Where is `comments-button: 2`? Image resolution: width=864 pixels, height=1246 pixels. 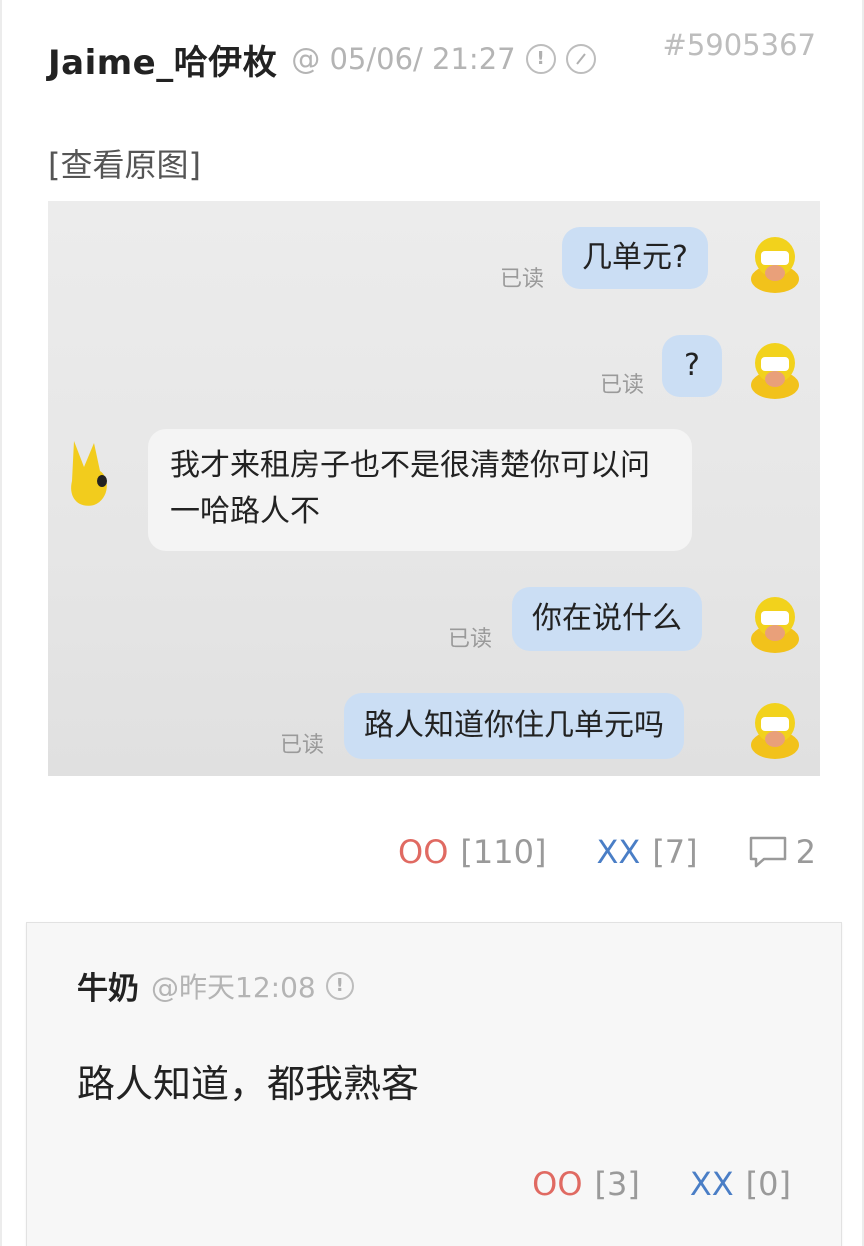 comments-button: 2 is located at coordinates (782, 852).